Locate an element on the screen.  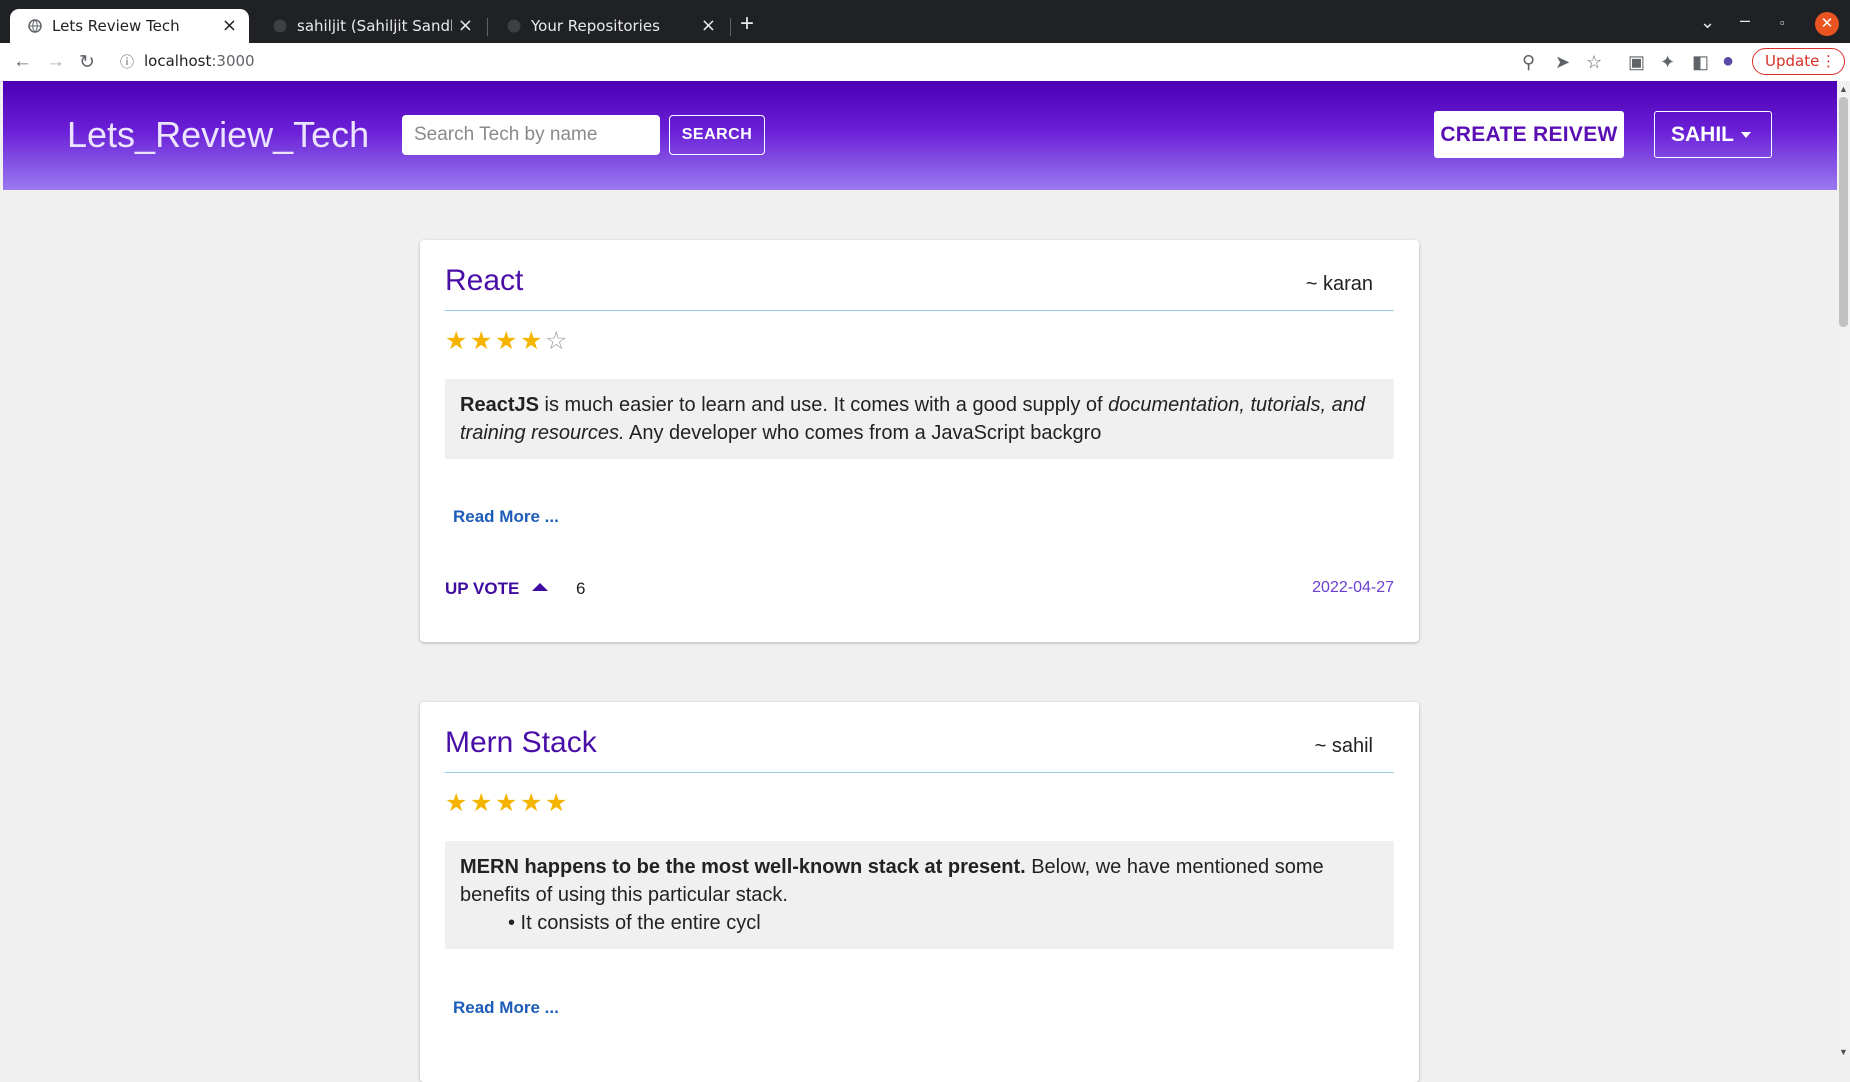
upvote-button: UP VOTE is located at coordinates (482, 589).